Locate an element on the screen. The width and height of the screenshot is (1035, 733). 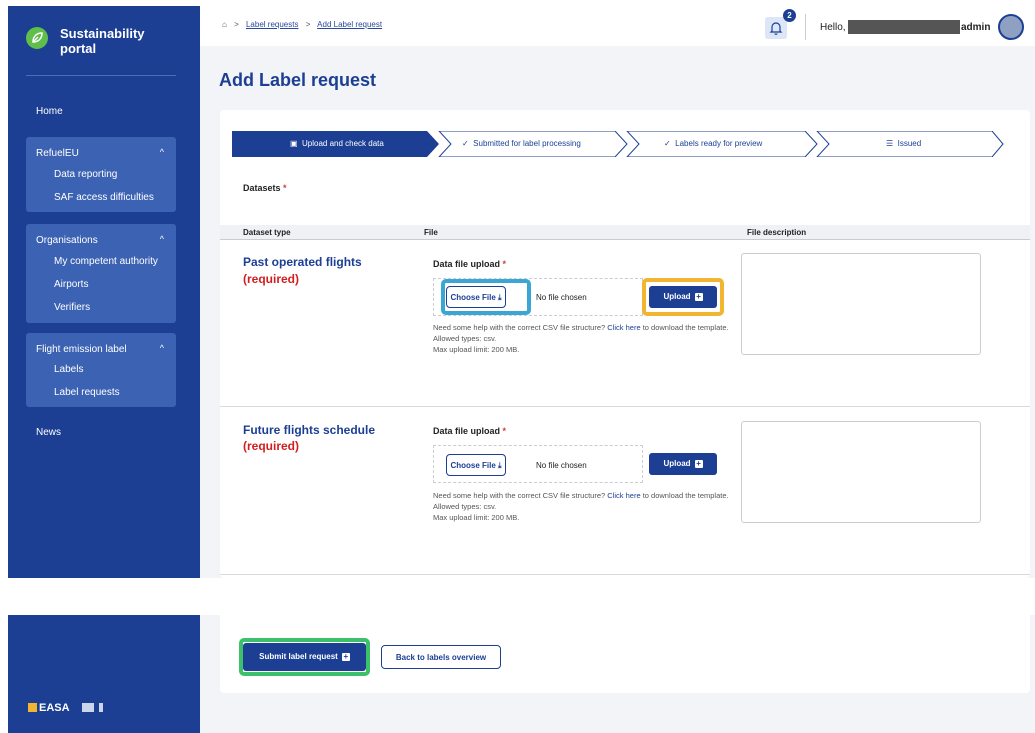
breadcrumb-label-requests: Label requests is located at coordinates (272, 24).